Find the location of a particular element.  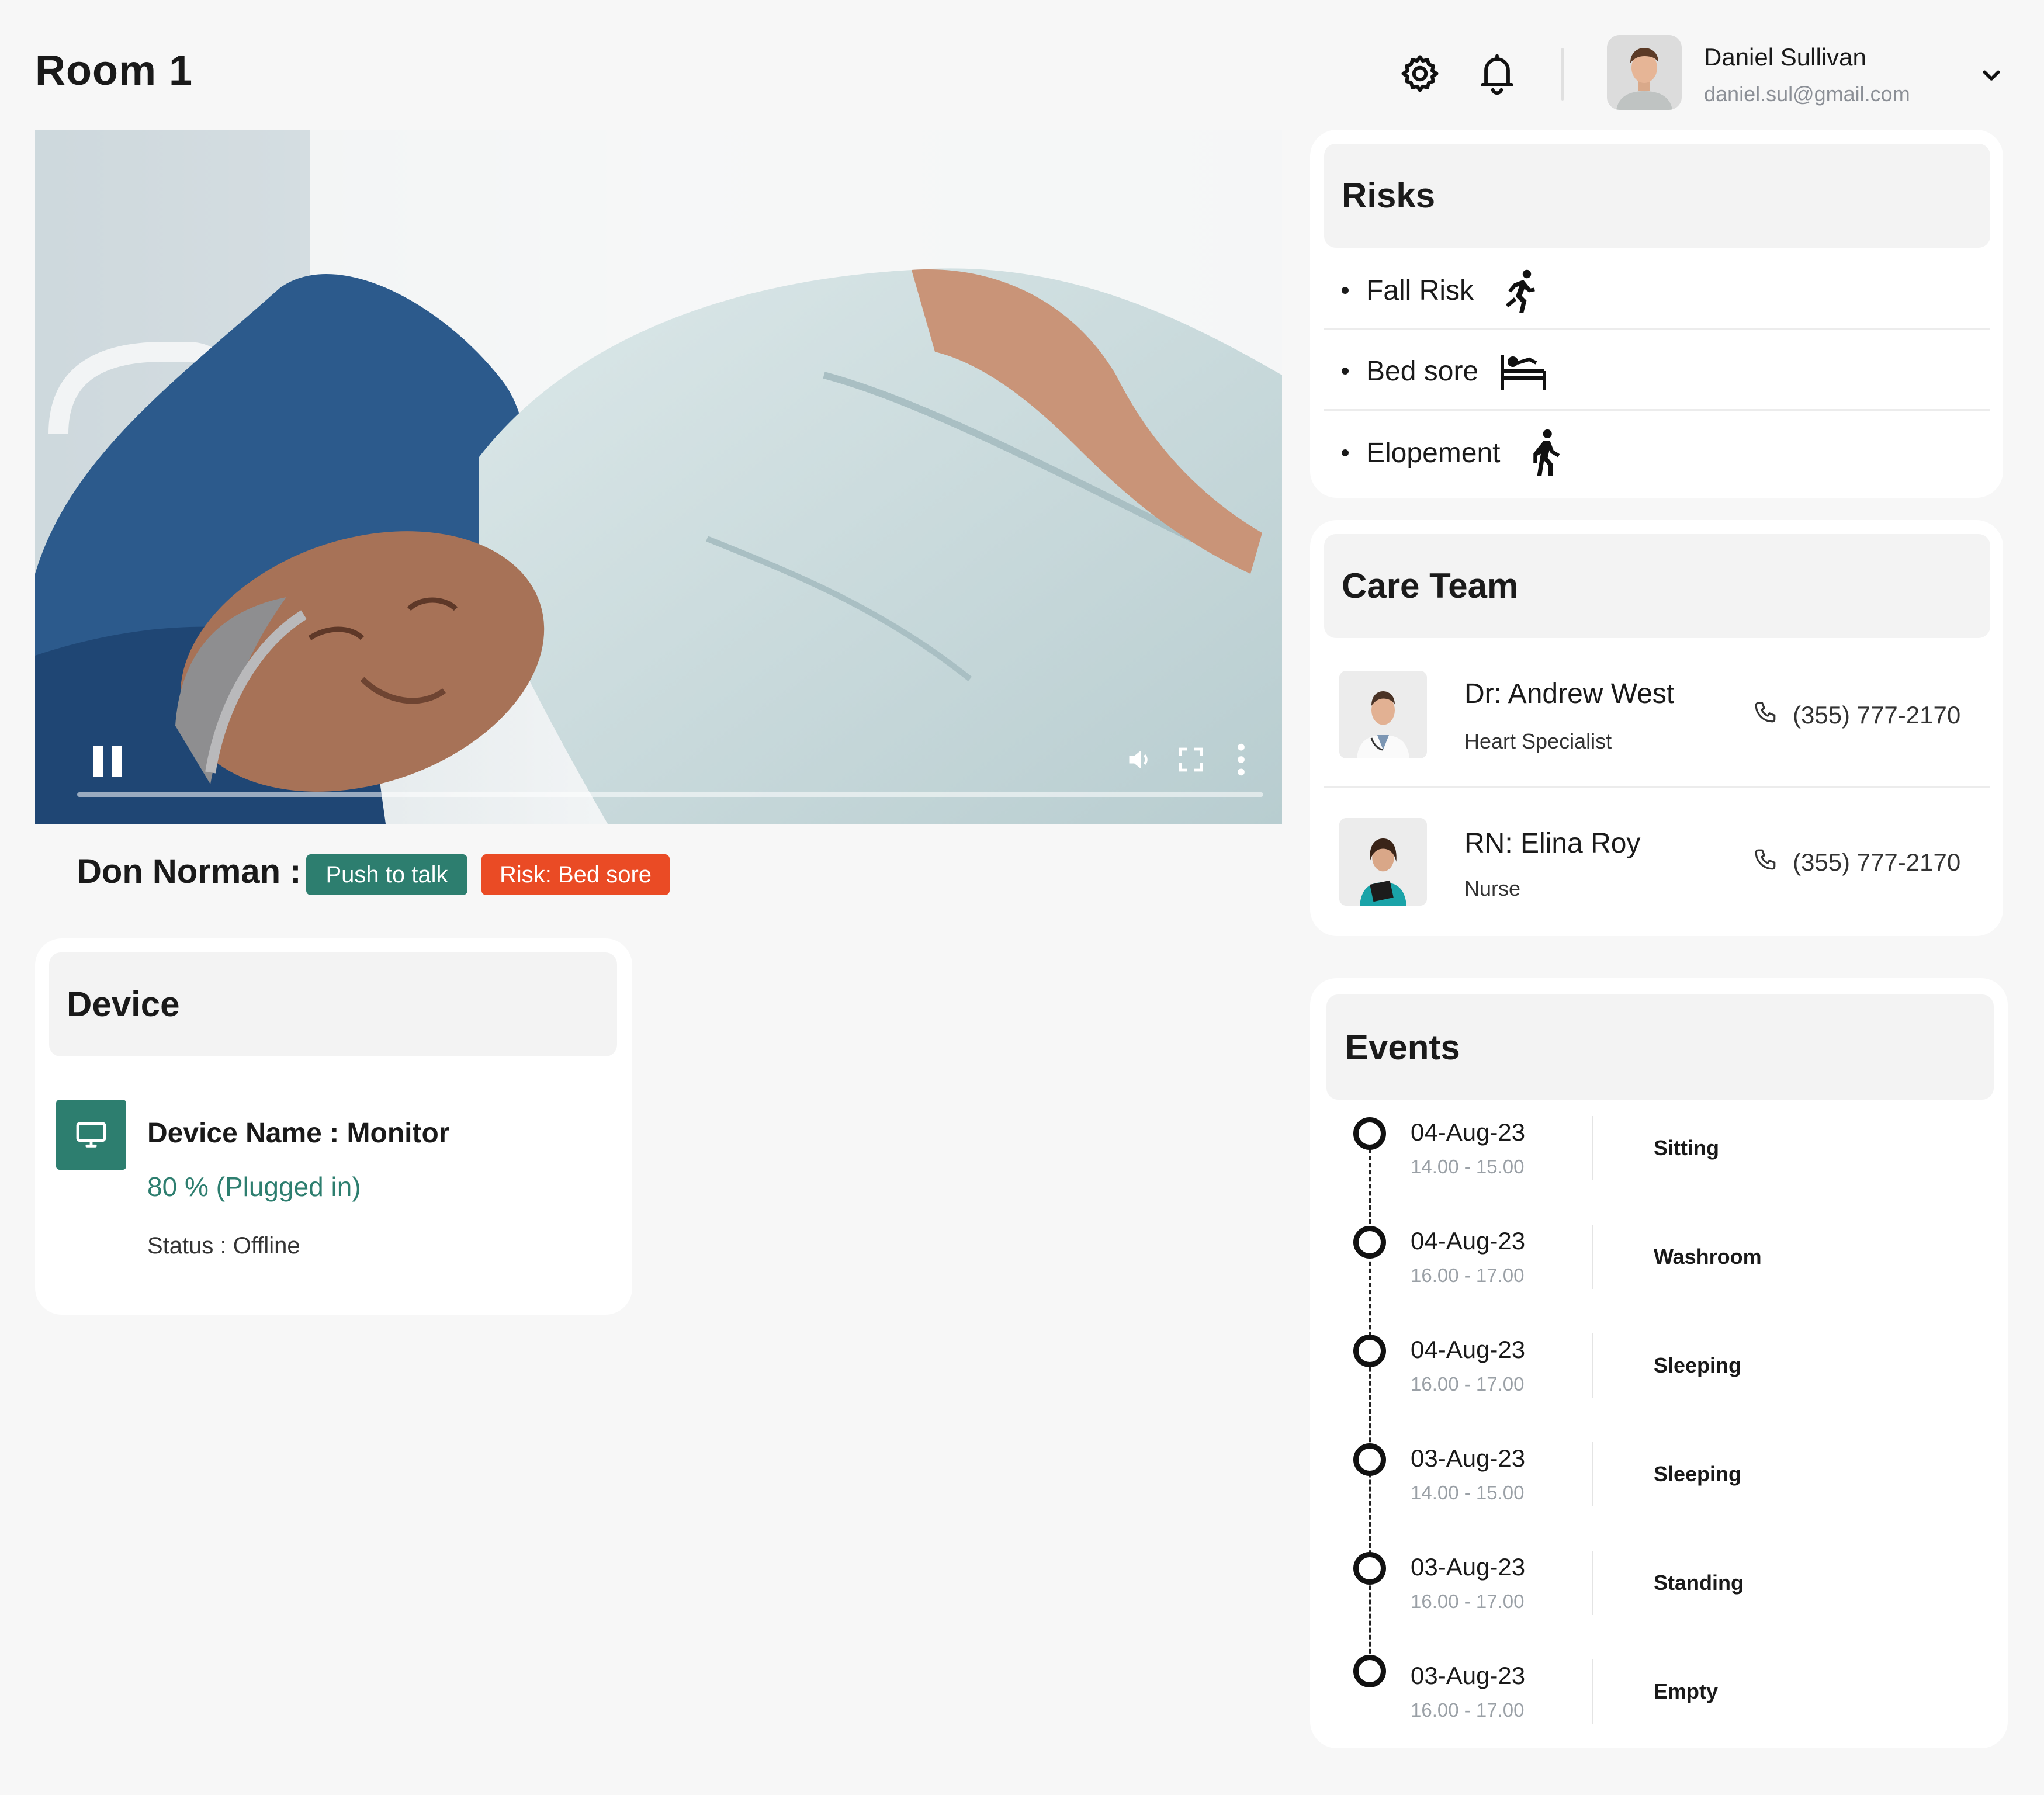

event-activity: Standing is located at coordinates (1699, 1583).